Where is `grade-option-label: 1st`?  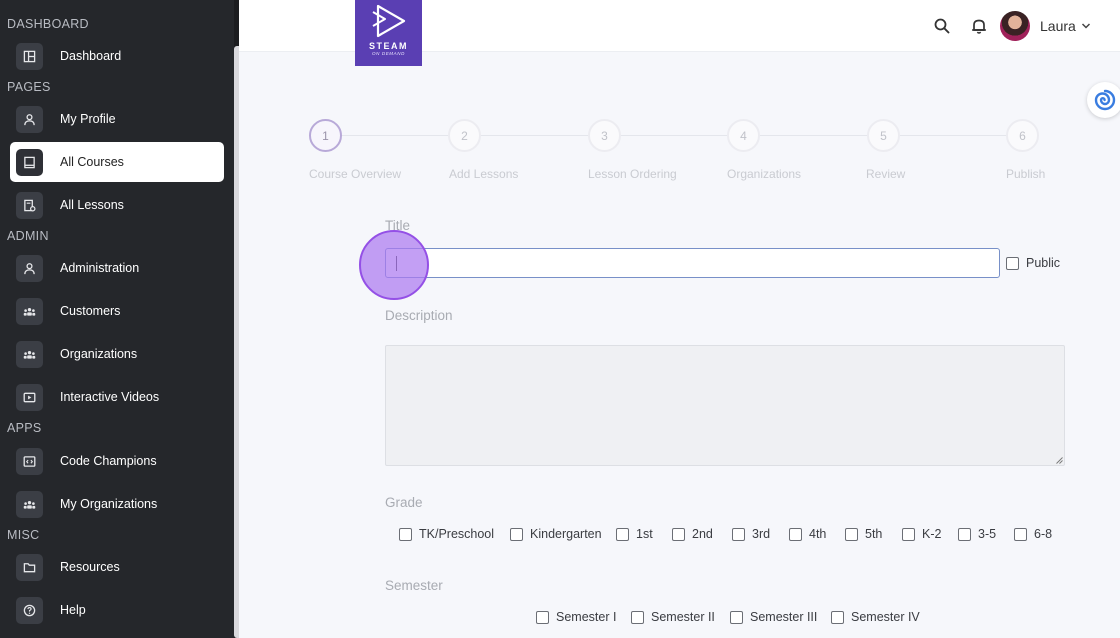 grade-option-label: 1st is located at coordinates (644, 534).